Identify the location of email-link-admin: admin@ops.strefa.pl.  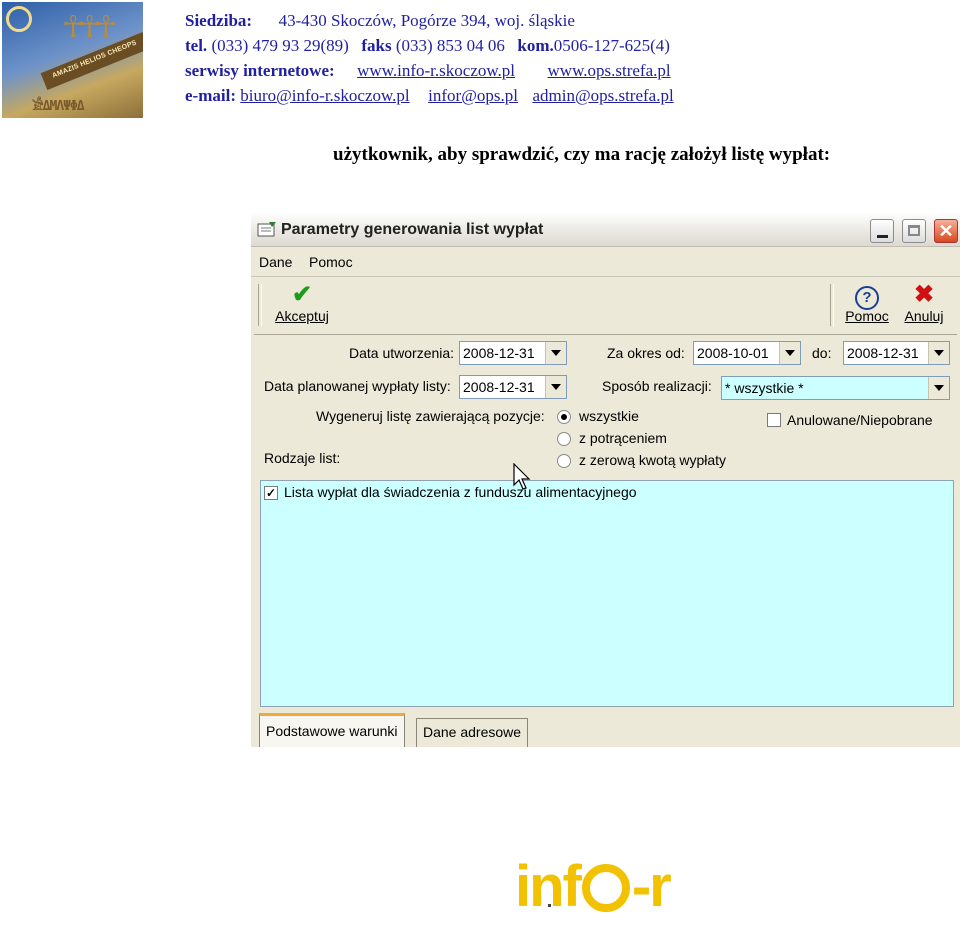
(602, 95).